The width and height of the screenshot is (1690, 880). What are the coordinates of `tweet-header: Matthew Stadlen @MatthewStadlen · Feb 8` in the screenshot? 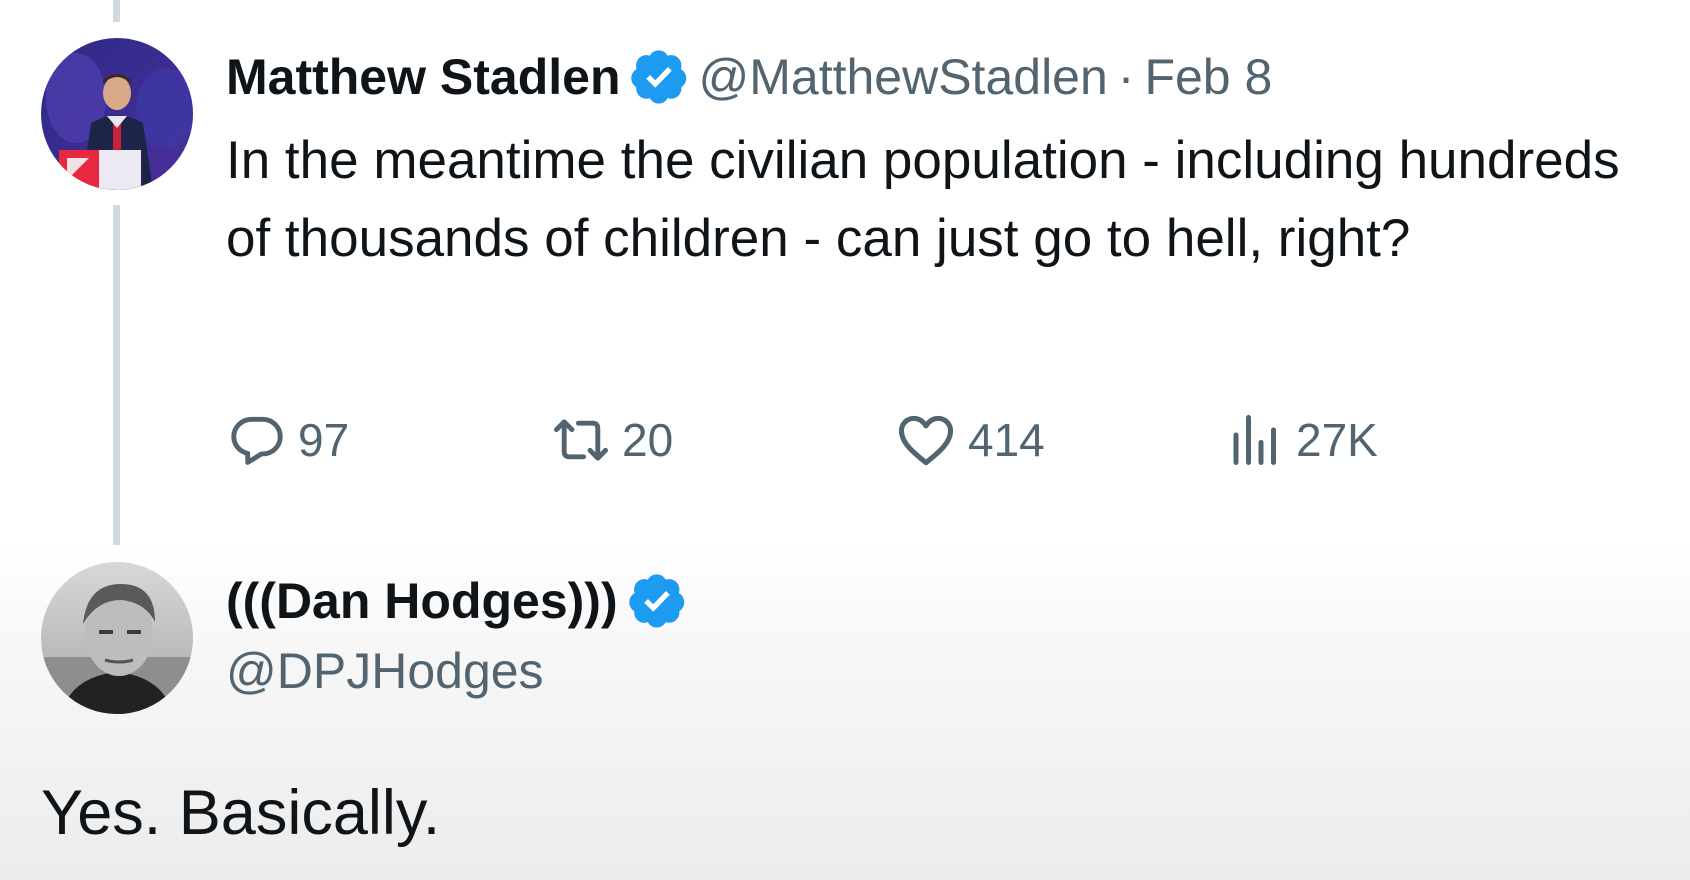 It's located at (749, 77).